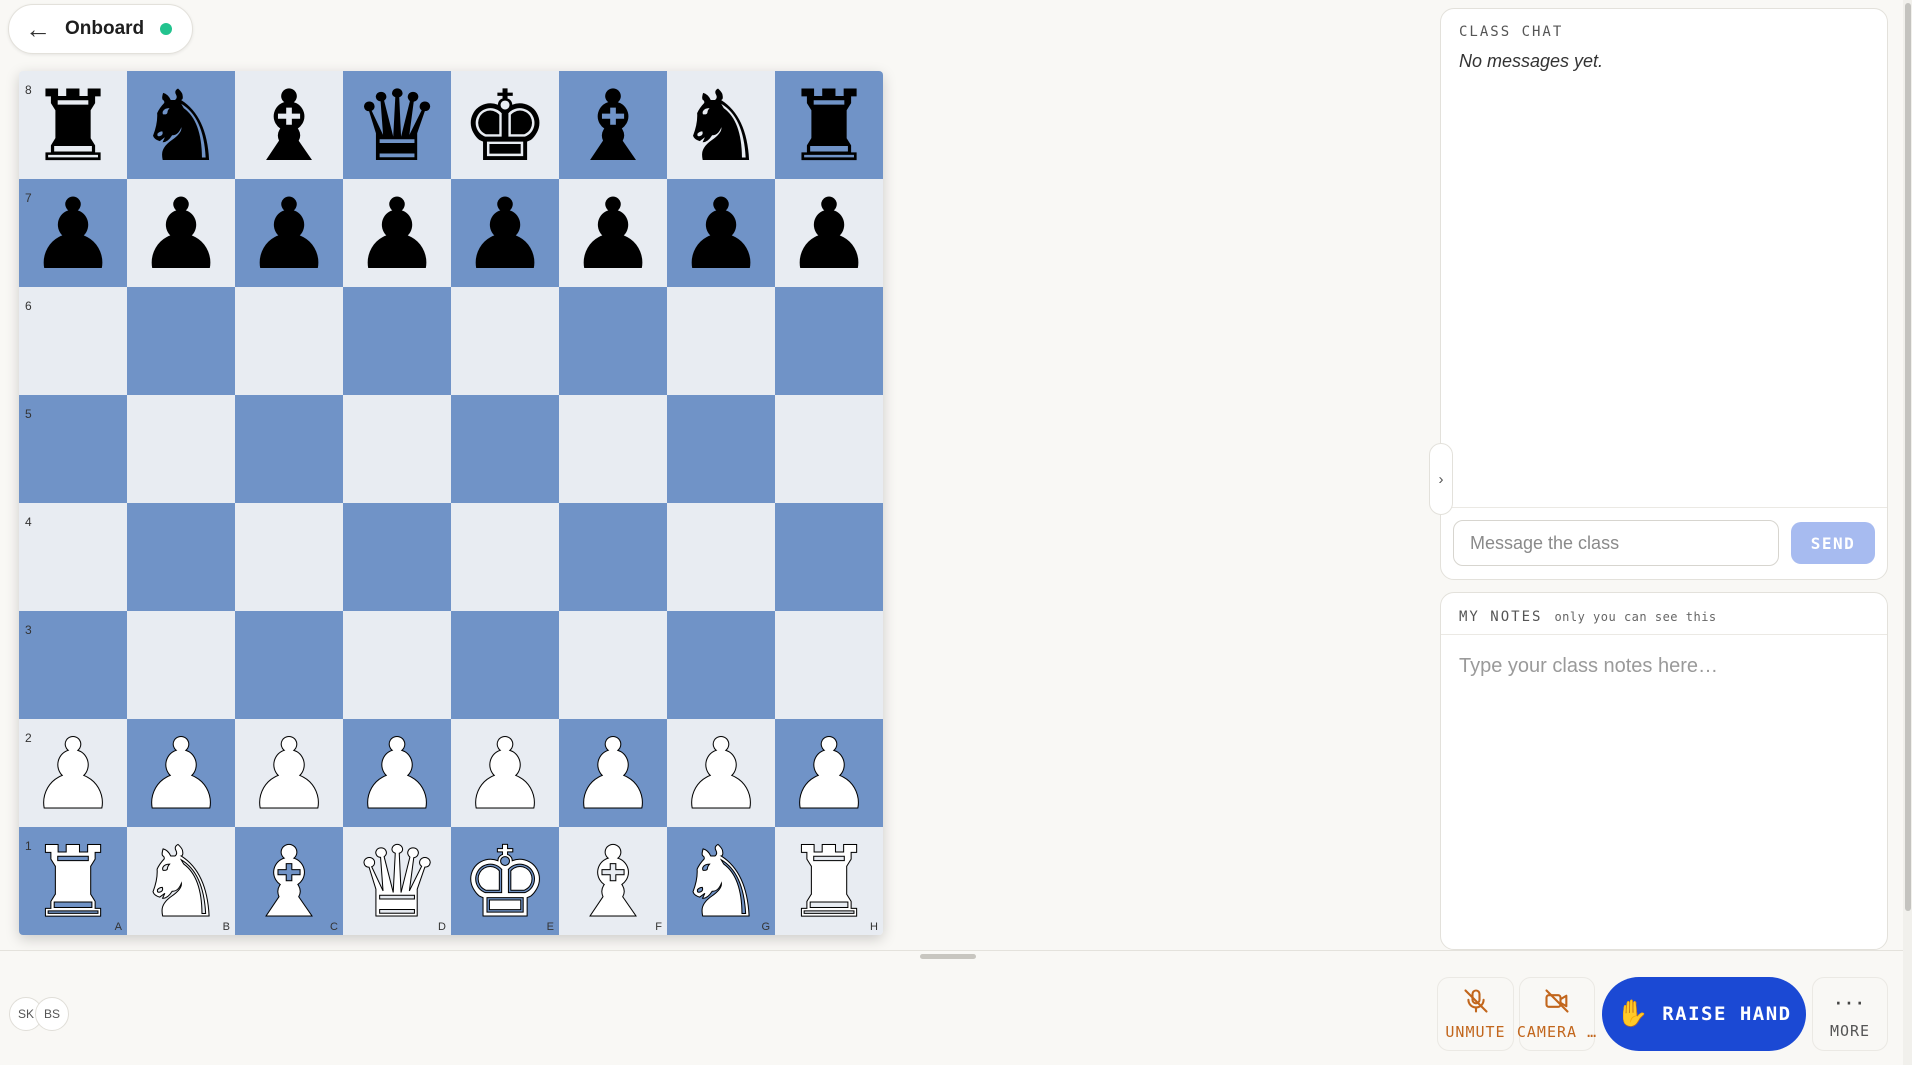 This screenshot has height=1065, width=1912. I want to click on square-g5, so click(721, 449).